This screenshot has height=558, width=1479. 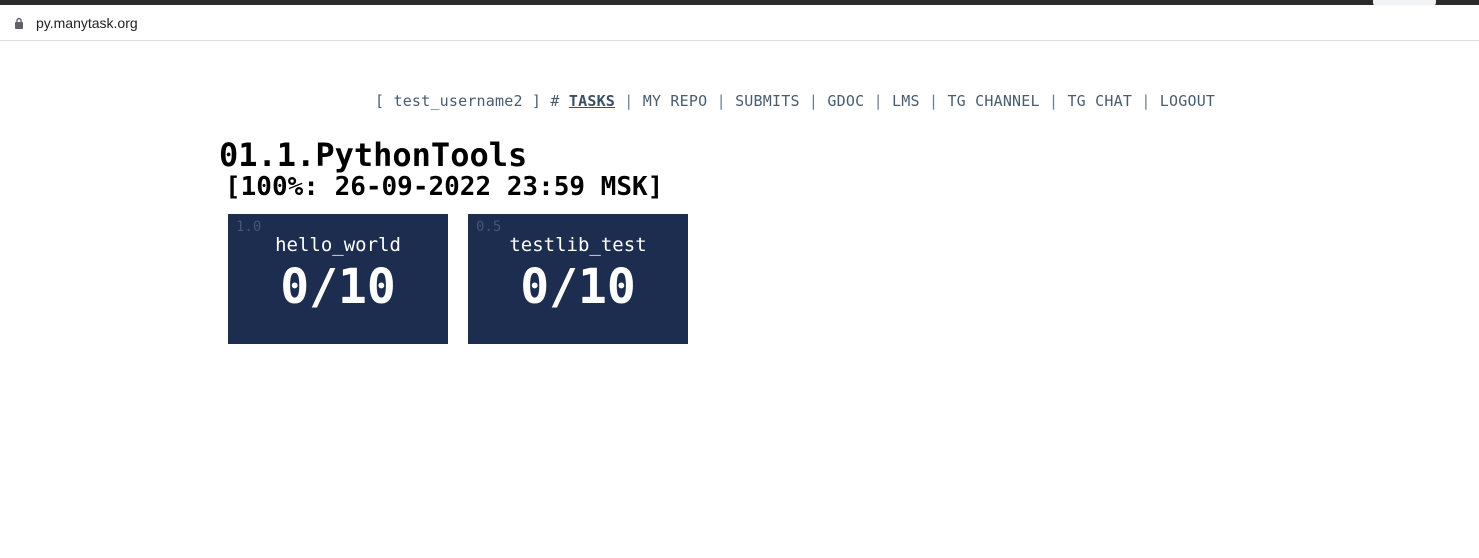 What do you see at coordinates (384, 101) in the screenshot?
I see `user-prefix: [` at bounding box center [384, 101].